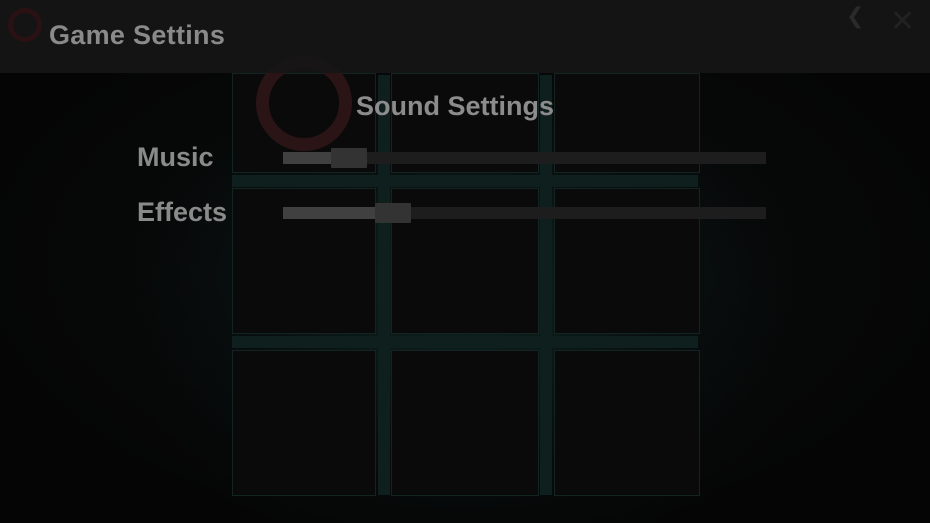 This screenshot has height=523, width=930. I want to click on effects-slider-handle, so click(392, 213).